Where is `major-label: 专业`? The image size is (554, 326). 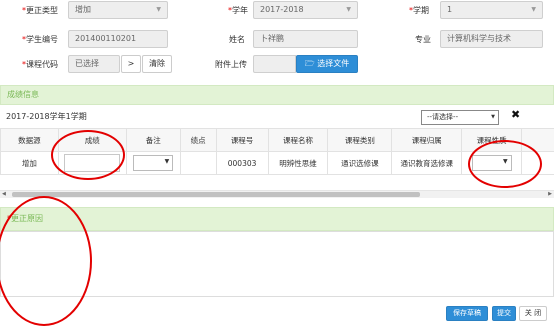 major-label: 专业 is located at coordinates (423, 39).